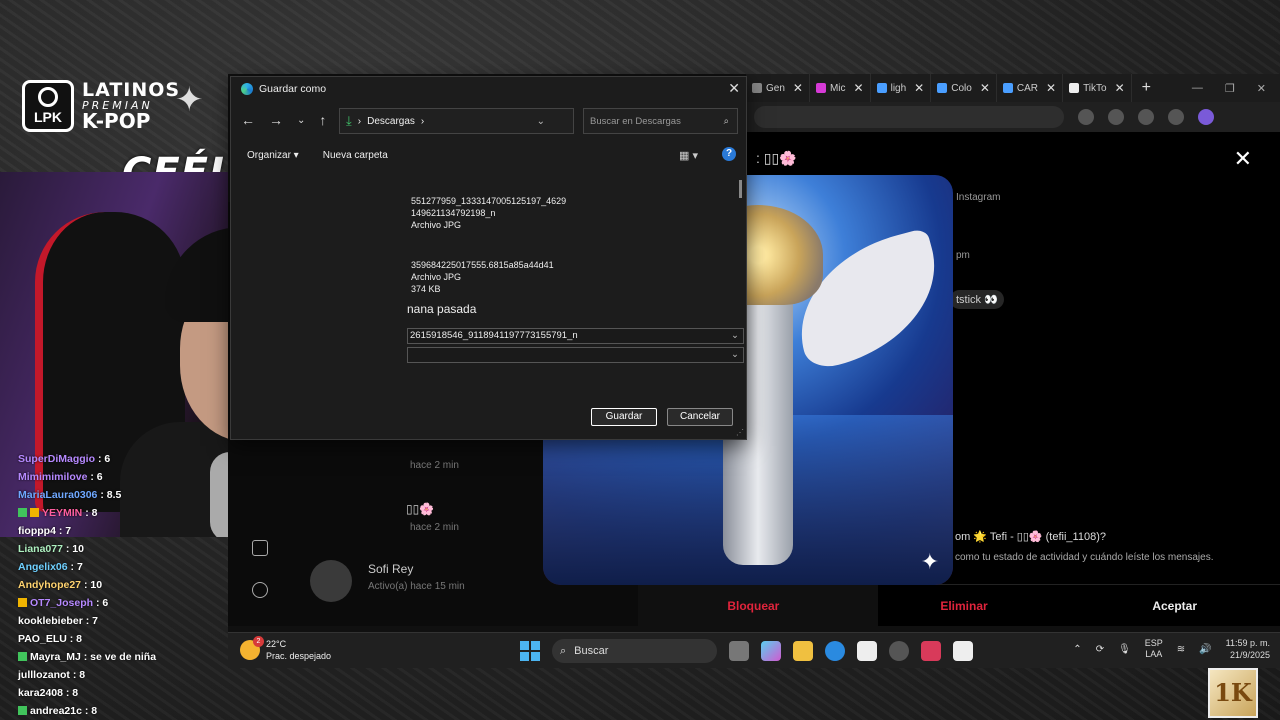  What do you see at coordinates (1100, 649) in the screenshot?
I see `sync-icon: ⟳` at bounding box center [1100, 649].